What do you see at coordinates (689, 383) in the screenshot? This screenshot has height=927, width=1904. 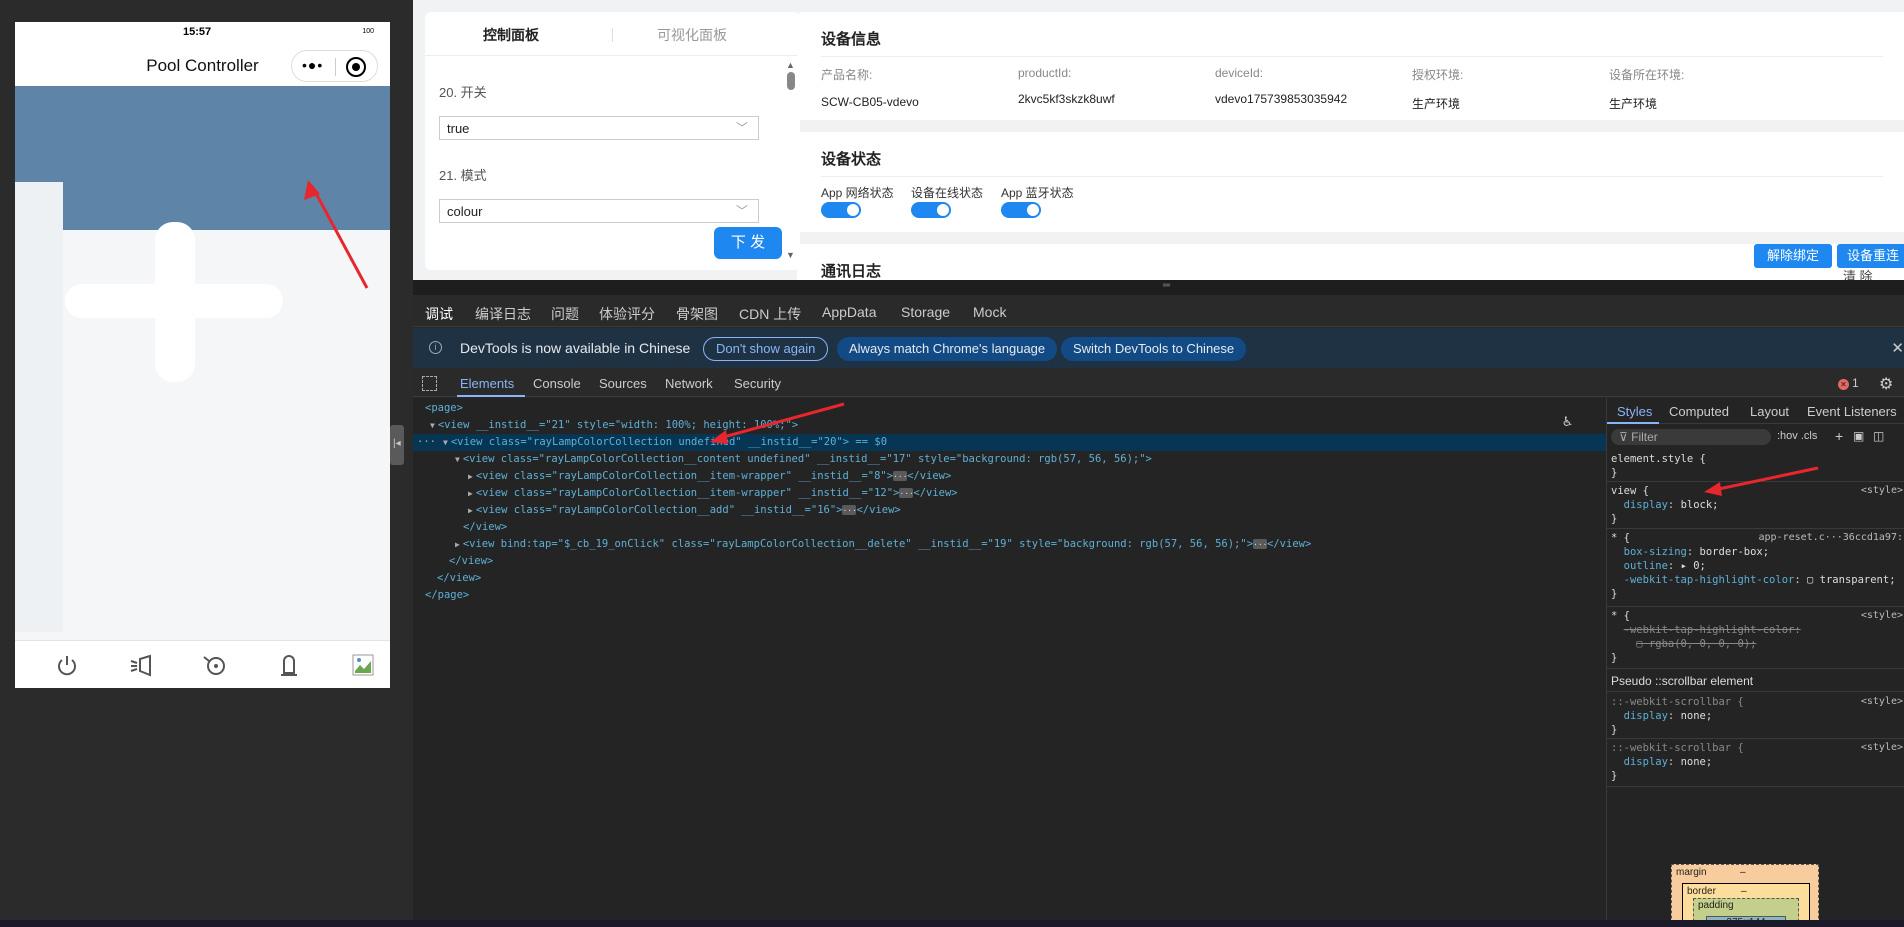 I see `tab-network: Network` at bounding box center [689, 383].